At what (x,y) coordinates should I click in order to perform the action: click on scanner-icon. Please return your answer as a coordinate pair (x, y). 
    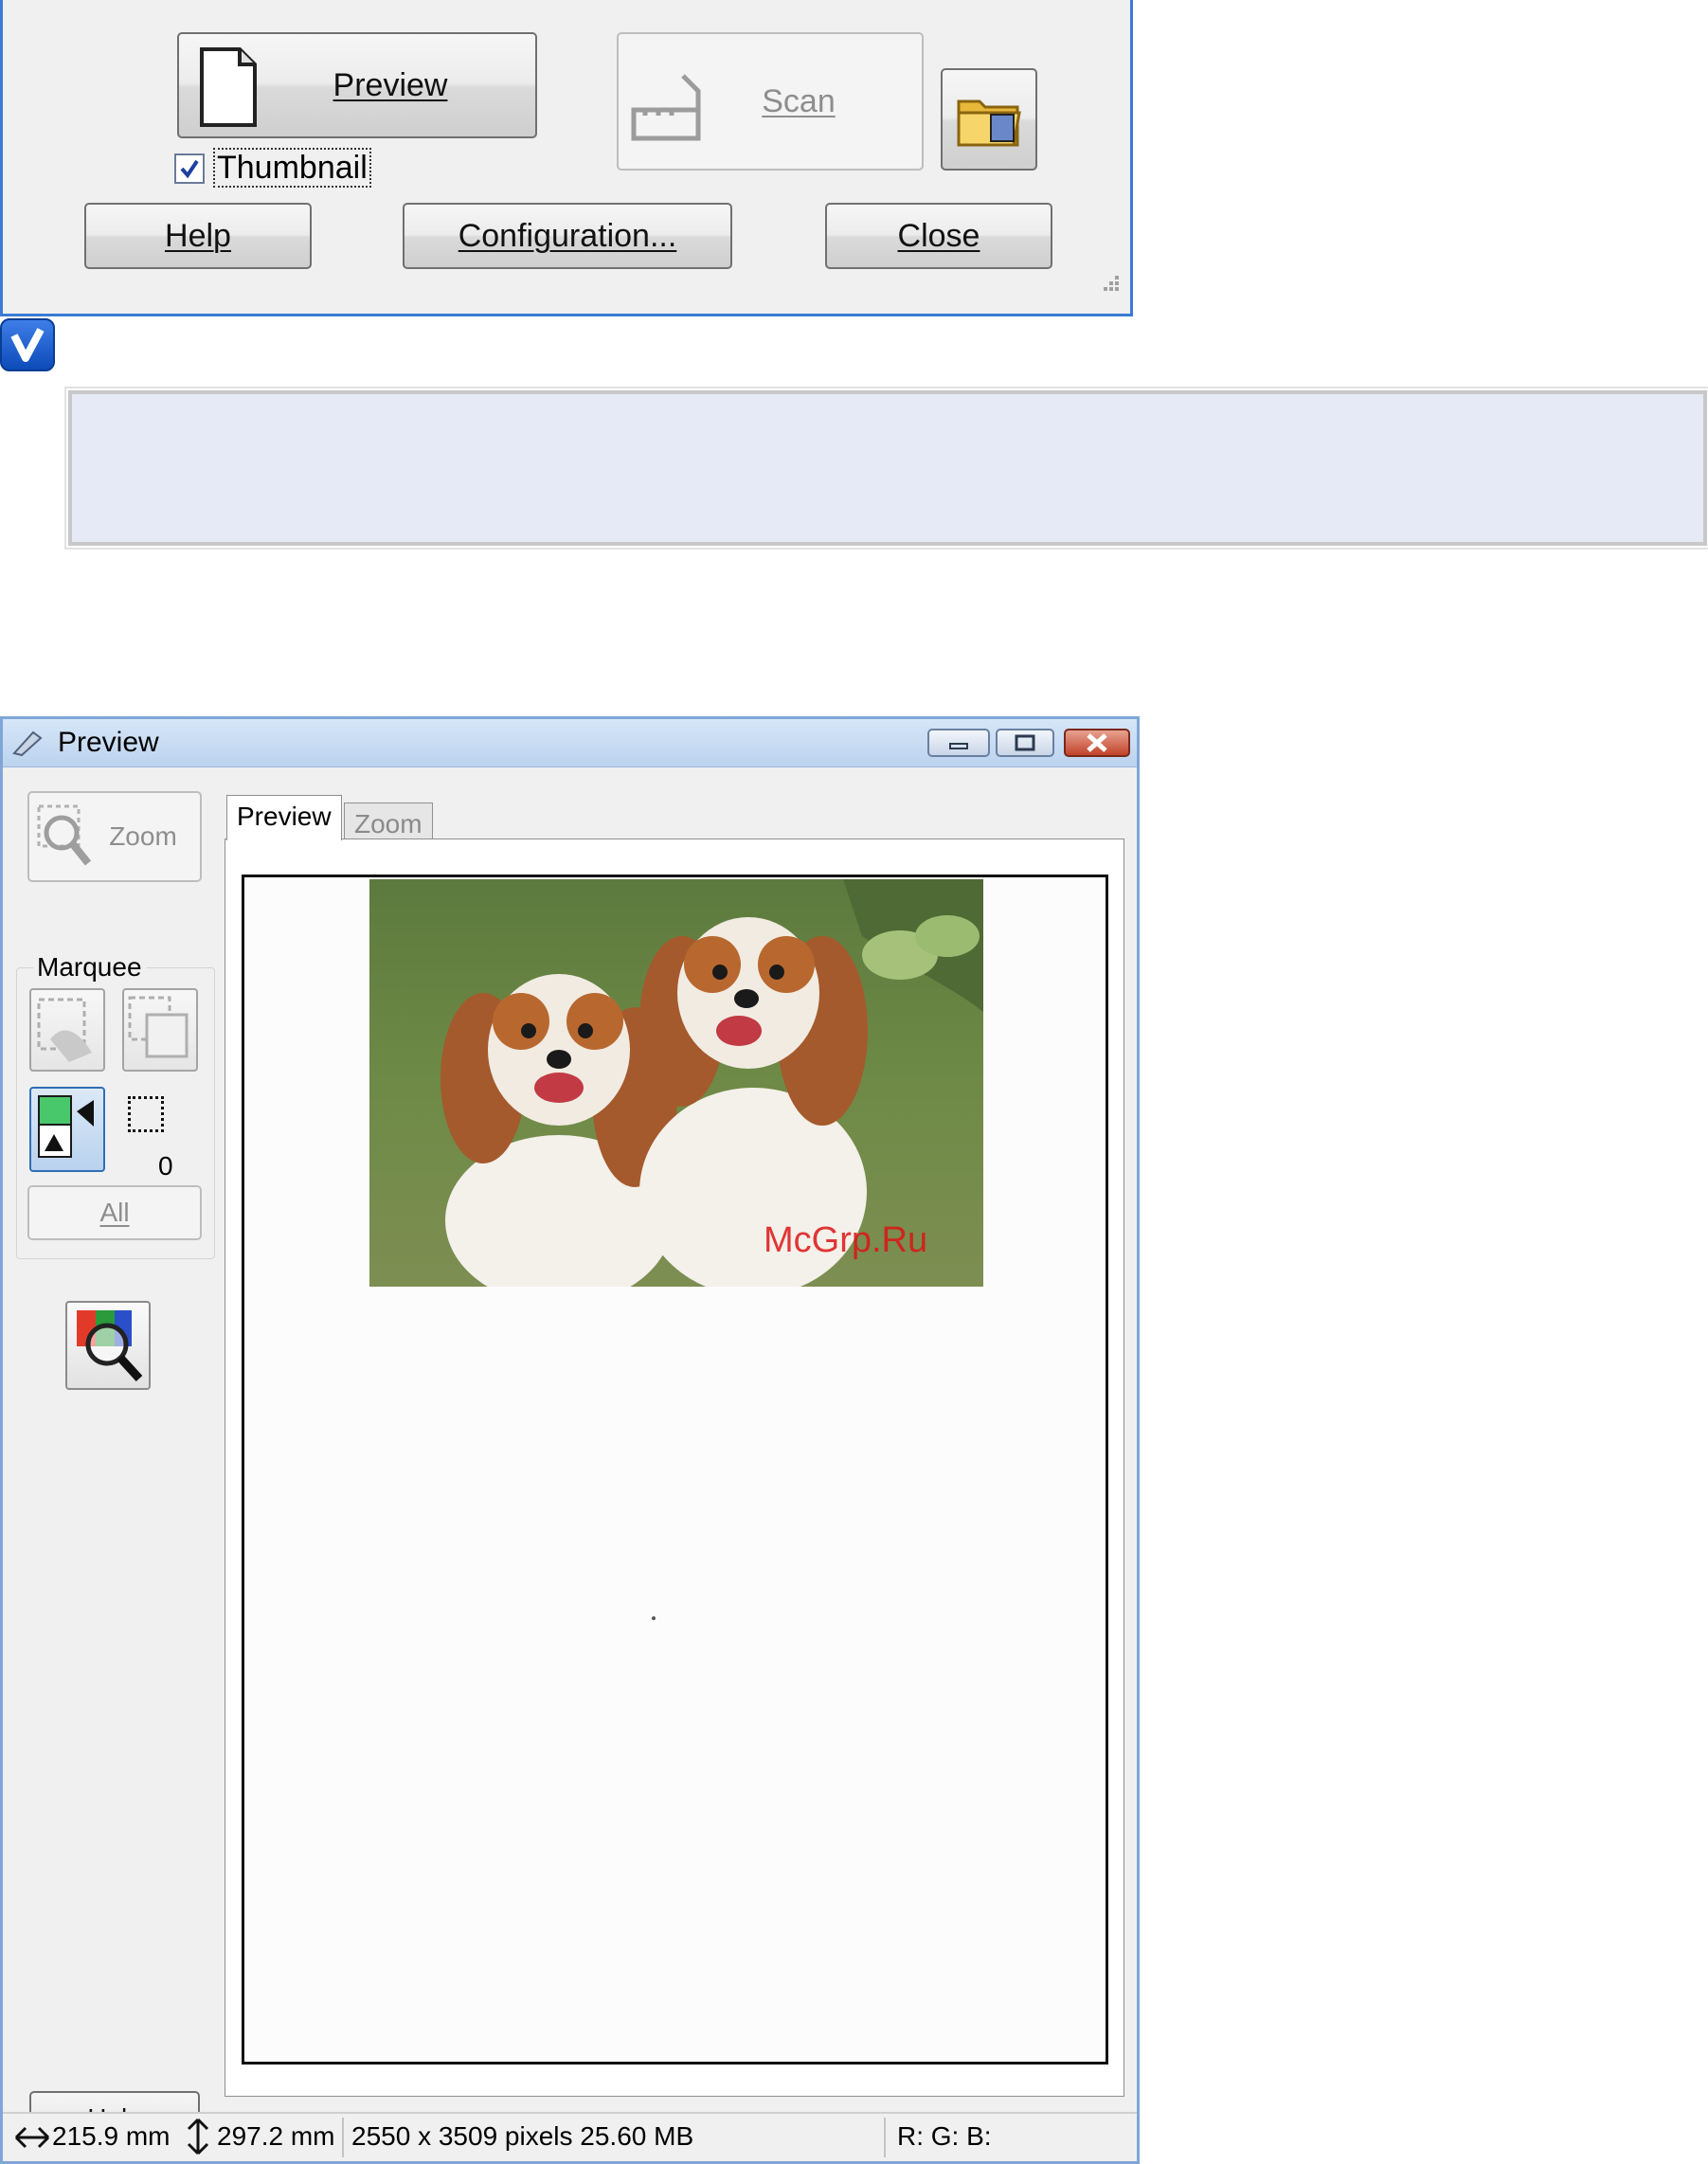
    Looking at the image, I should click on (666, 107).